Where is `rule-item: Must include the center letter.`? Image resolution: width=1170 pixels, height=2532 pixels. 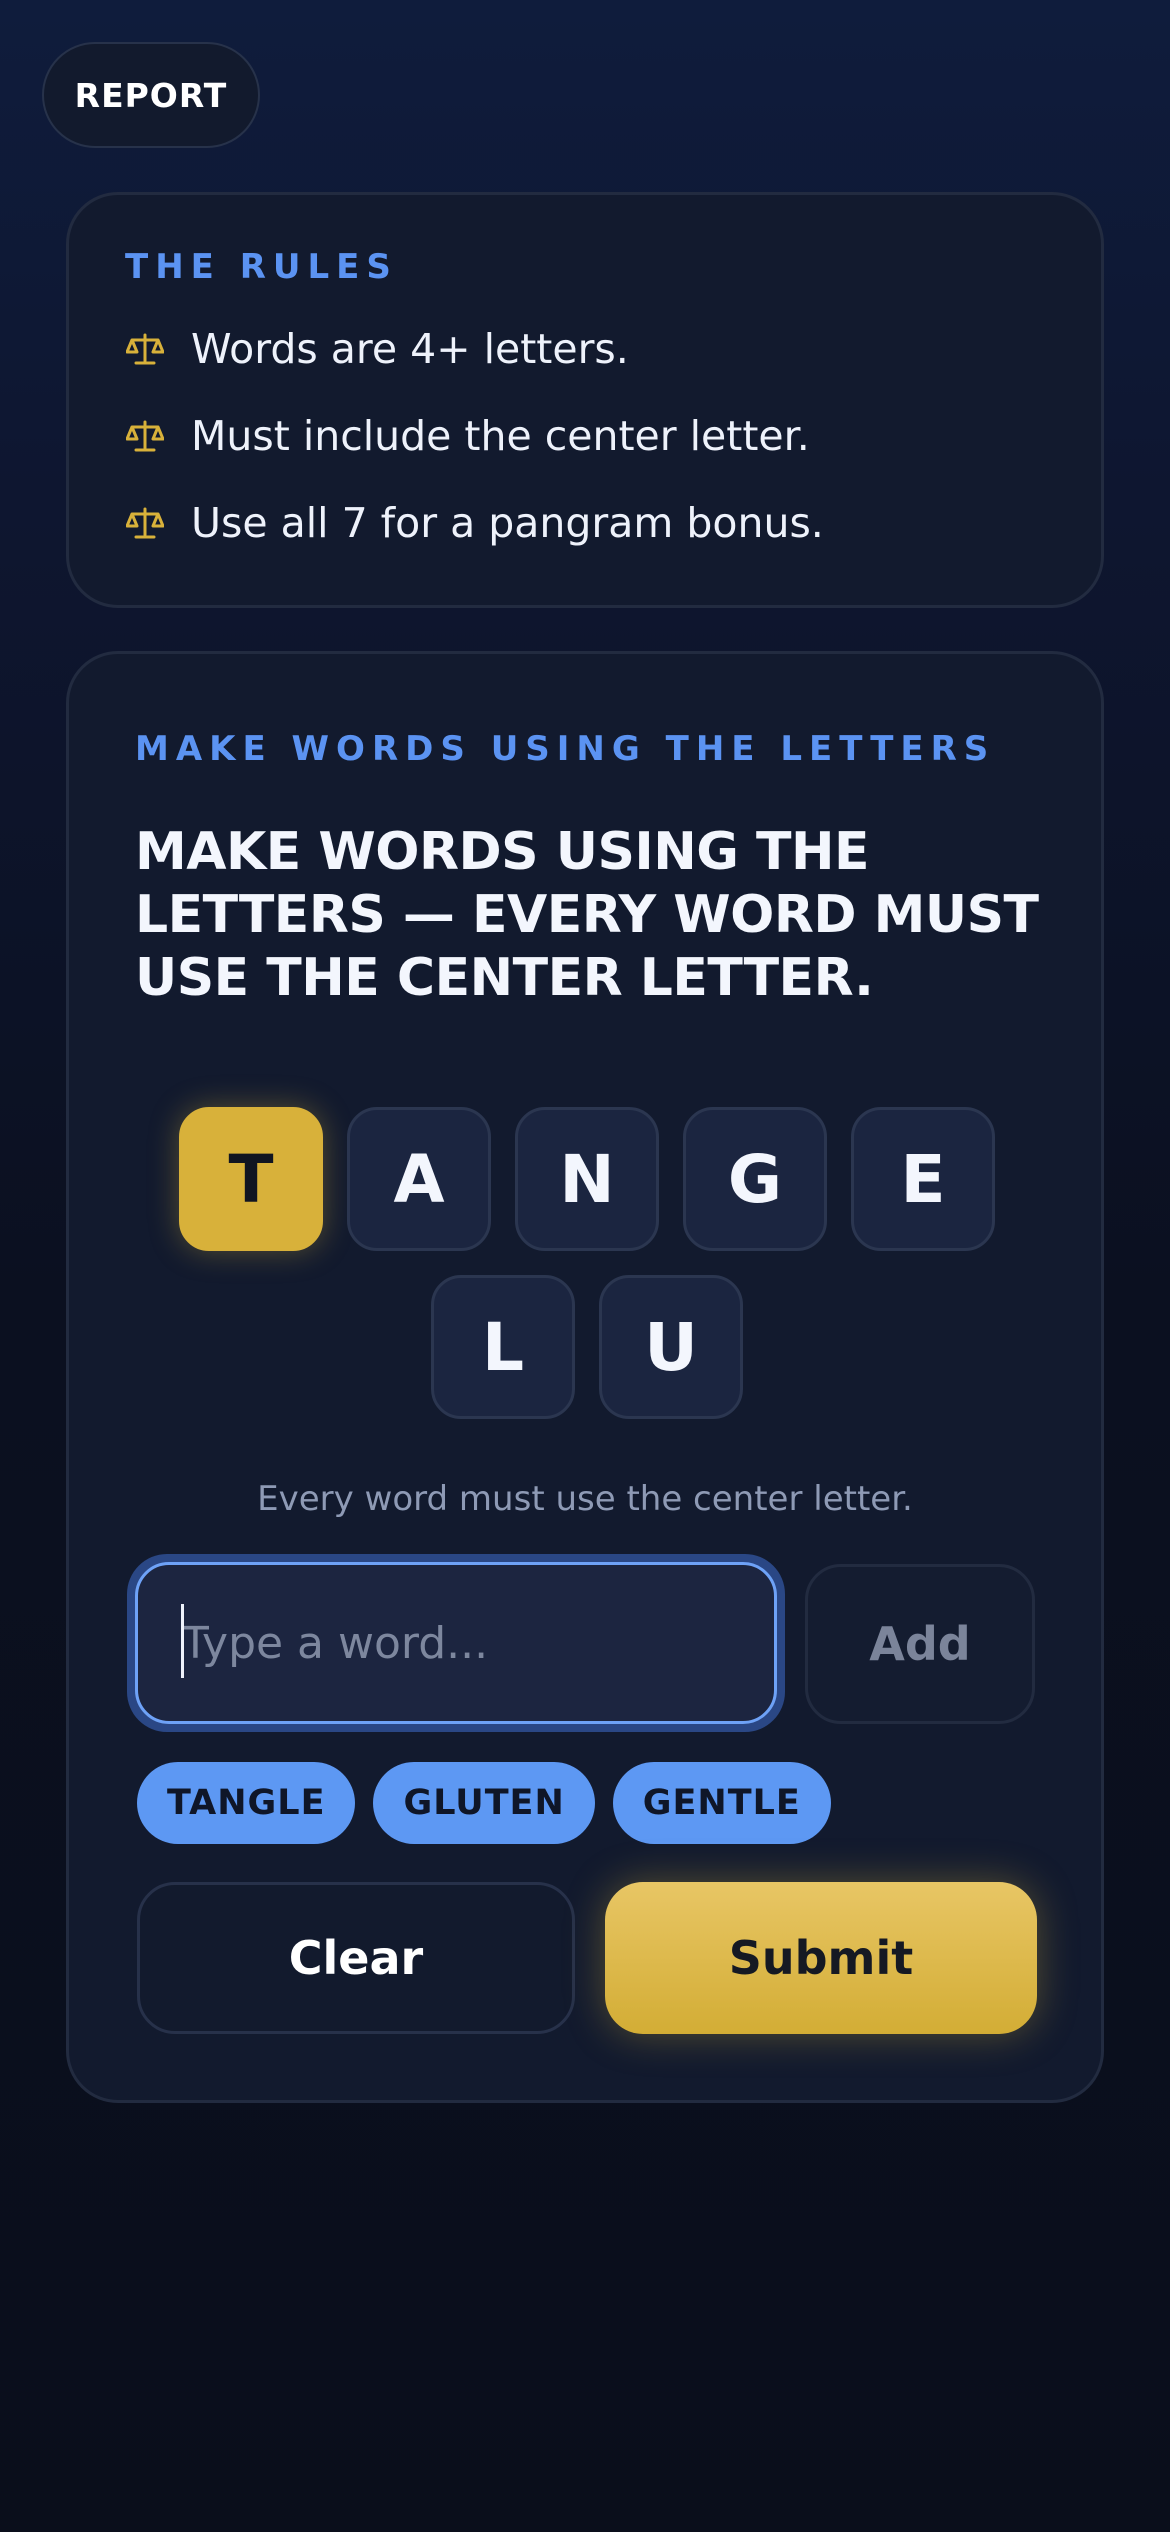
rule-item: Must include the center letter. is located at coordinates (467, 436).